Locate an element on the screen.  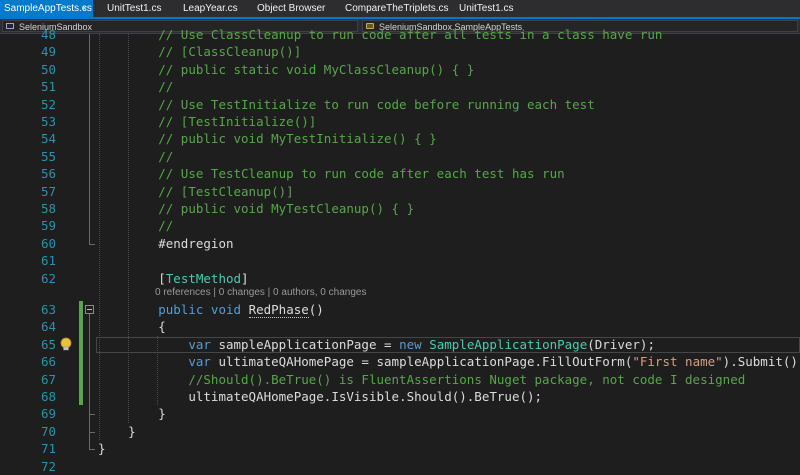
code-token: // [TestCleanup()] is located at coordinates (226, 191).